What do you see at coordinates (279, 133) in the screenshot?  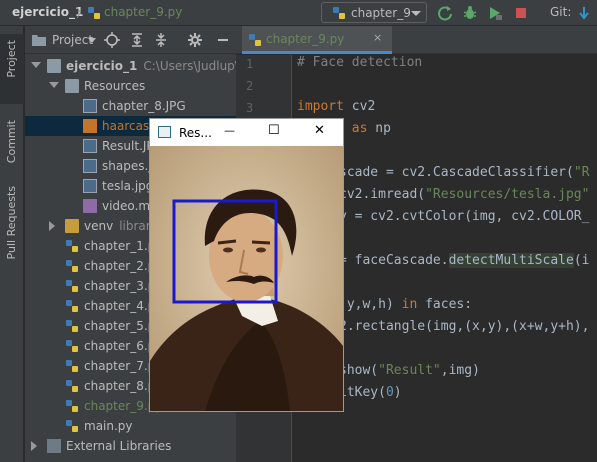 I see `maximize-button: ☐` at bounding box center [279, 133].